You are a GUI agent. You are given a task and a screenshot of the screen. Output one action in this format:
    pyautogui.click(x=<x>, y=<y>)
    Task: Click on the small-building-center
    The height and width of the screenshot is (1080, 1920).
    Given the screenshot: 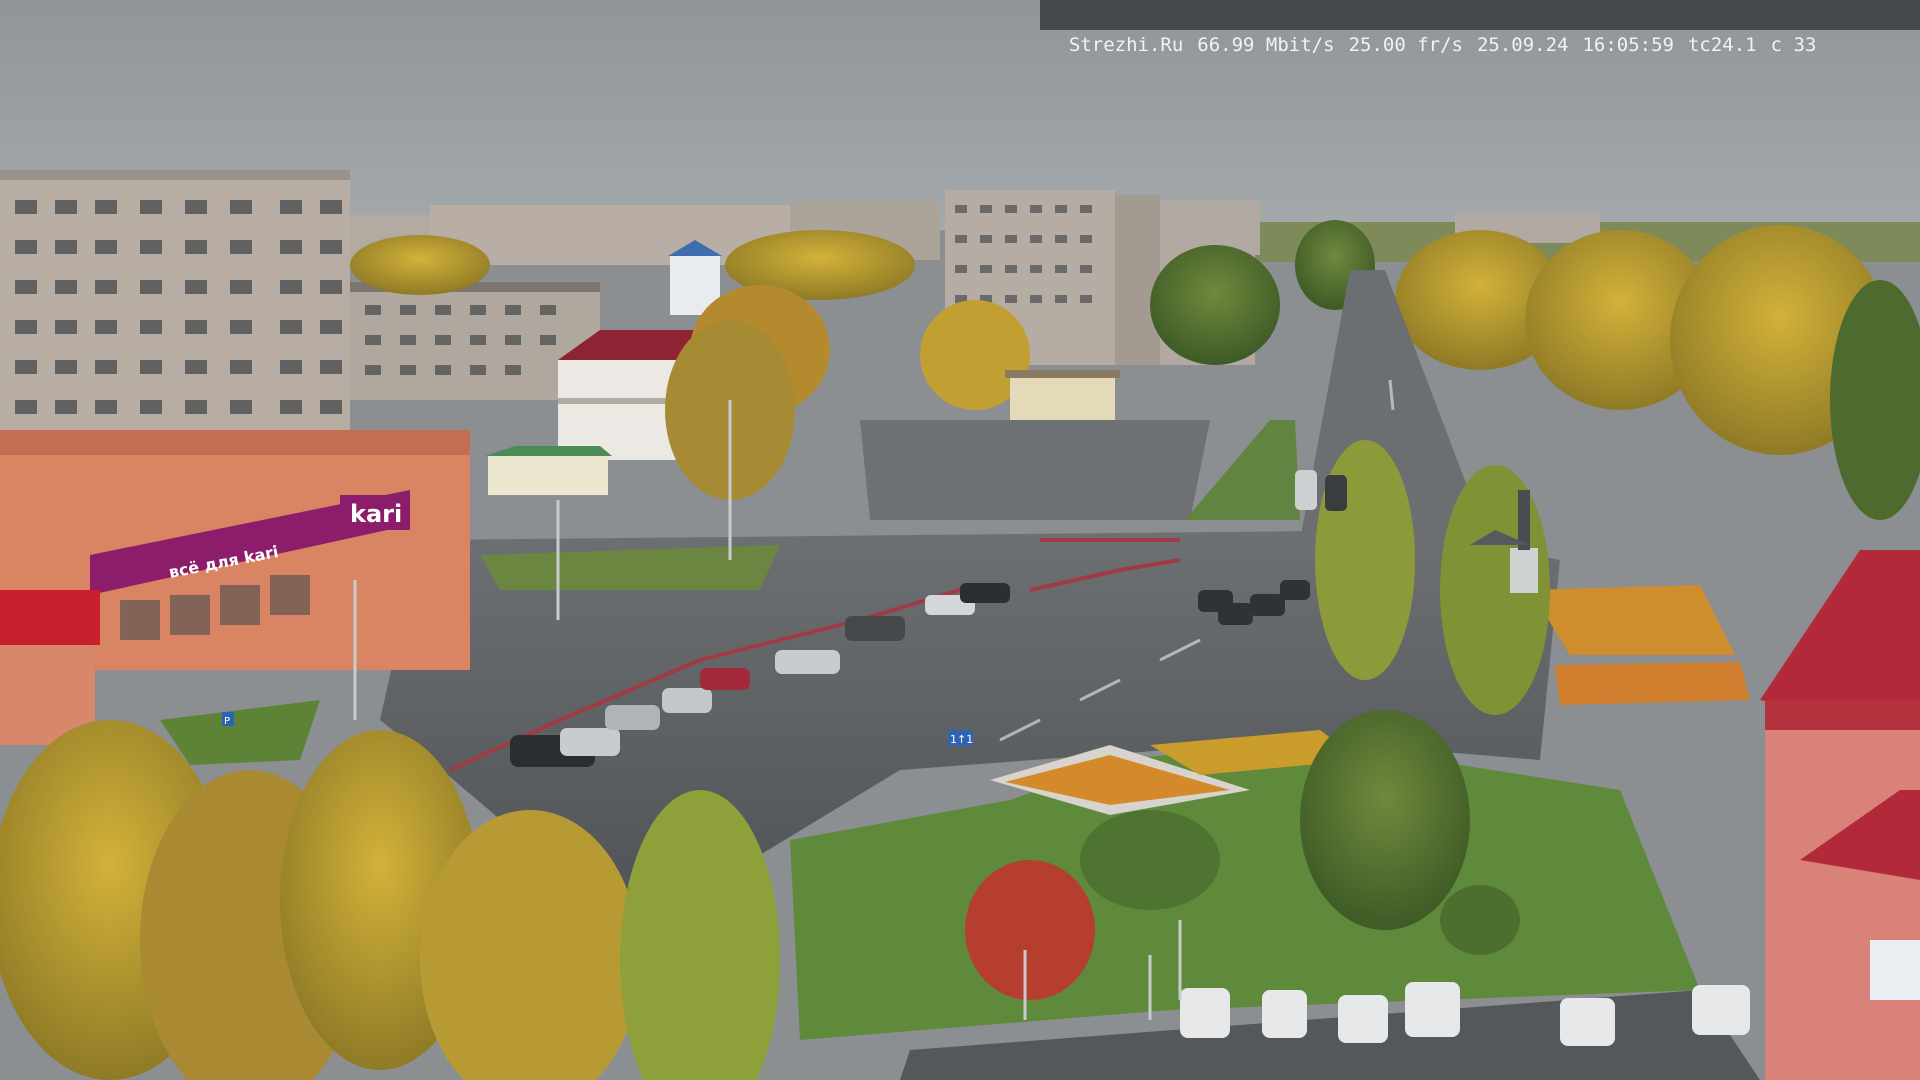 What is the action you would take?
    pyautogui.click(x=1062, y=395)
    